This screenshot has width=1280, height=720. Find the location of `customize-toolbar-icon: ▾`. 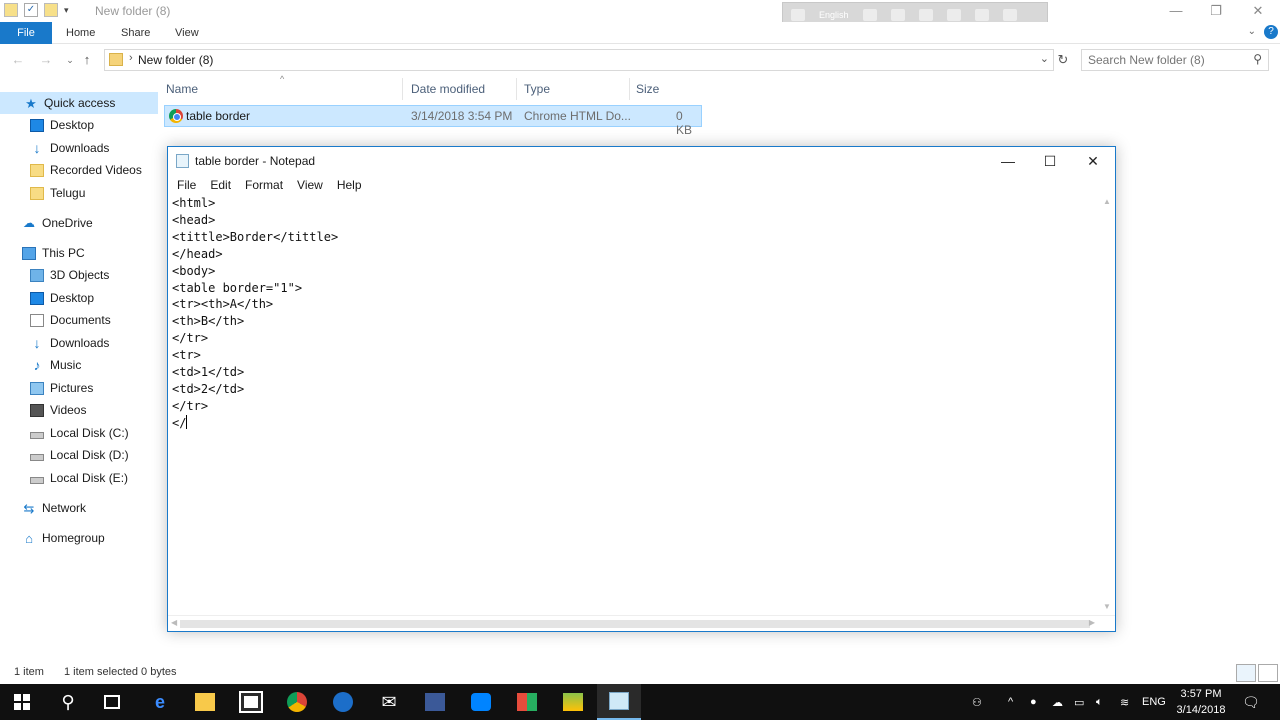

customize-toolbar-icon: ▾ is located at coordinates (66, 10).